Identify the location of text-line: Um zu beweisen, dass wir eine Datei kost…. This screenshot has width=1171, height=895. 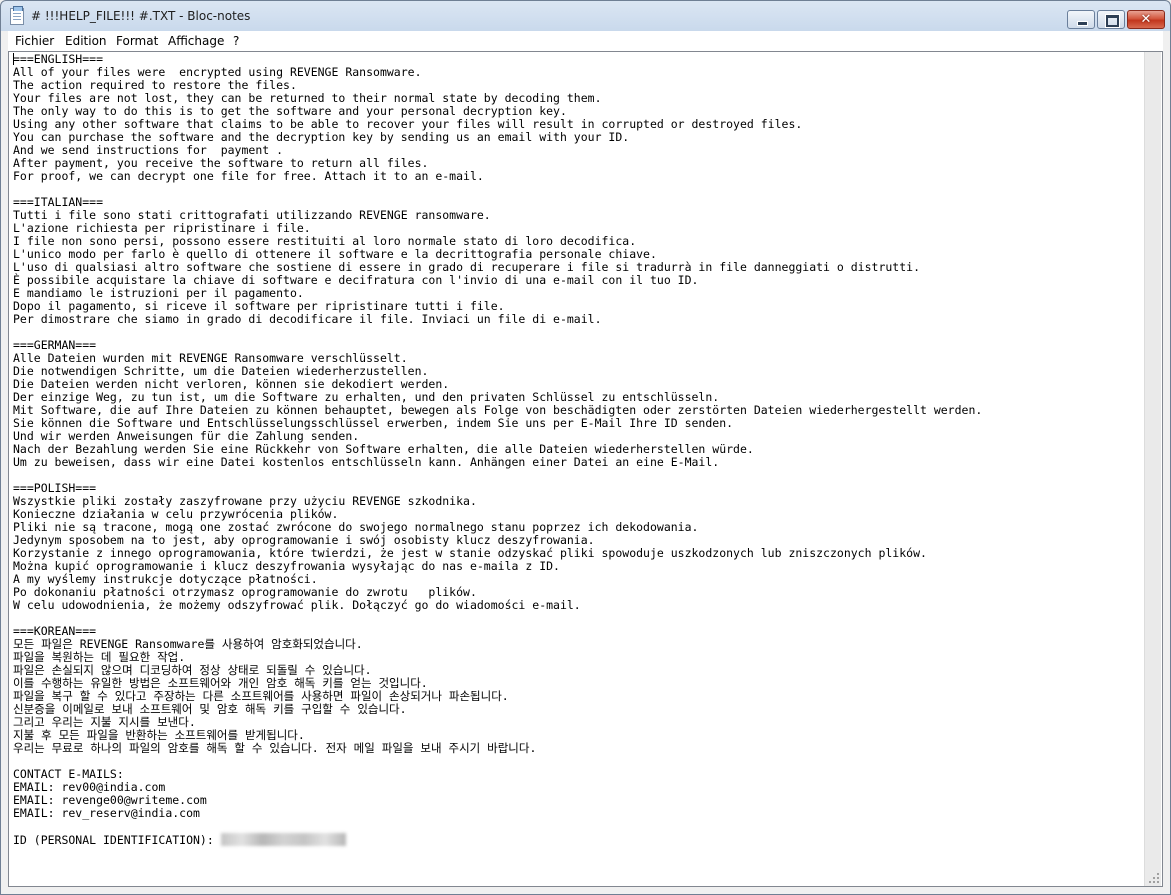
(366, 462).